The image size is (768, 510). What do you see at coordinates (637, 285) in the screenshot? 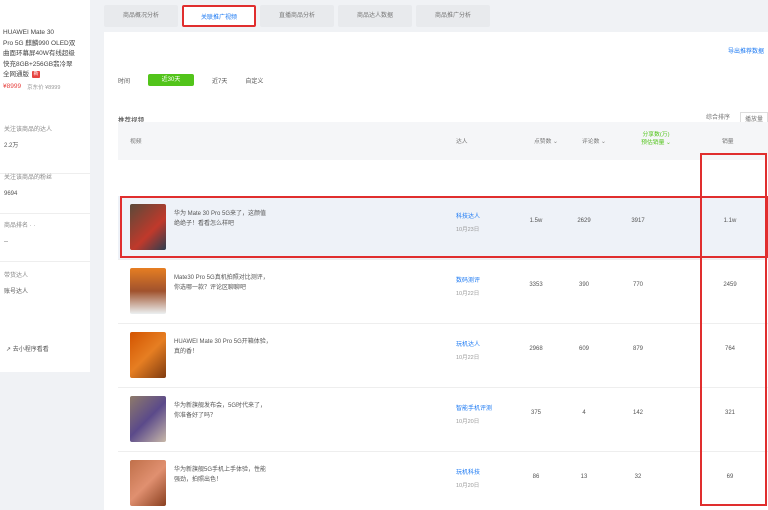
I see `shares-value: 770` at bounding box center [637, 285].